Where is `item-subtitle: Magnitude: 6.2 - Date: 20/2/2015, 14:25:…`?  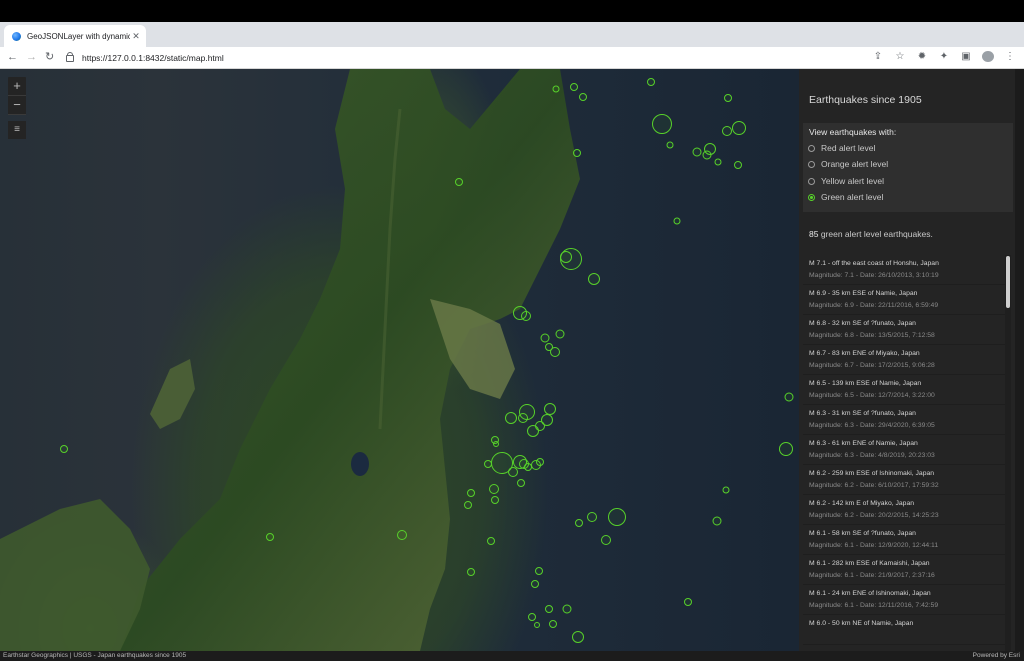 item-subtitle: Magnitude: 6.2 - Date: 20/2/2015, 14:25:… is located at coordinates (874, 515).